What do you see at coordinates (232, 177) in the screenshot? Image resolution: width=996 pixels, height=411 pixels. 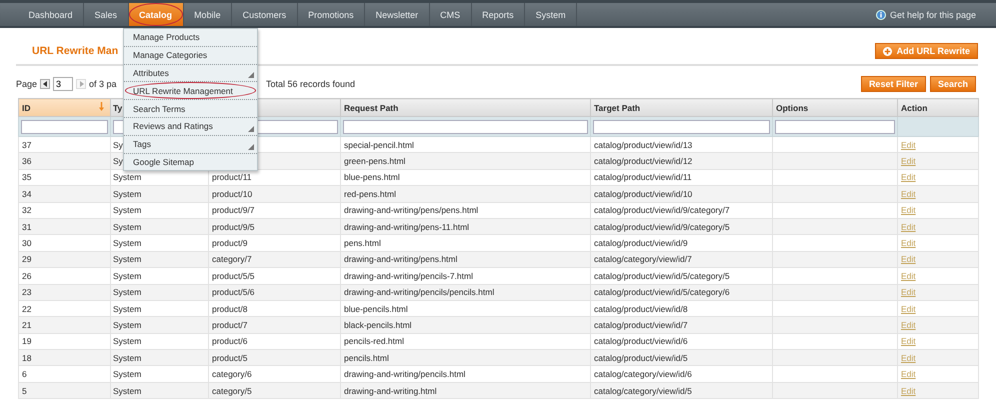 I see `table-cell: product/11` at bounding box center [232, 177].